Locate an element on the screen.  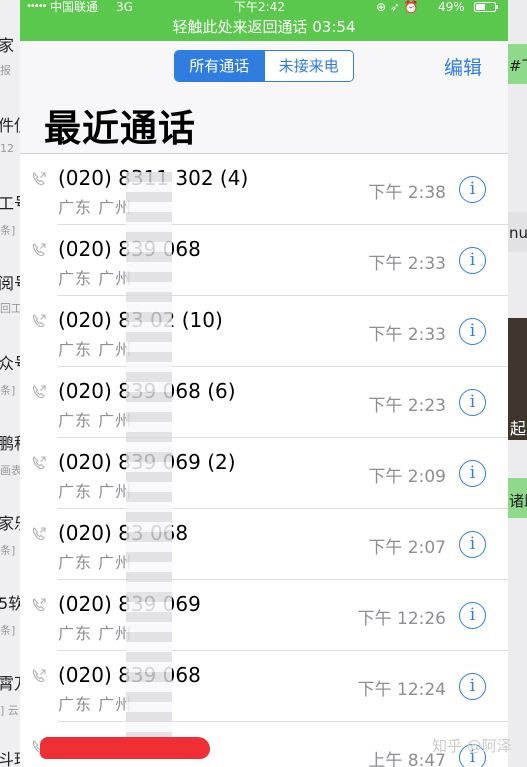
return-to-call-banner: 轻触此处来返回通话 03:54 is located at coordinates (264, 27).